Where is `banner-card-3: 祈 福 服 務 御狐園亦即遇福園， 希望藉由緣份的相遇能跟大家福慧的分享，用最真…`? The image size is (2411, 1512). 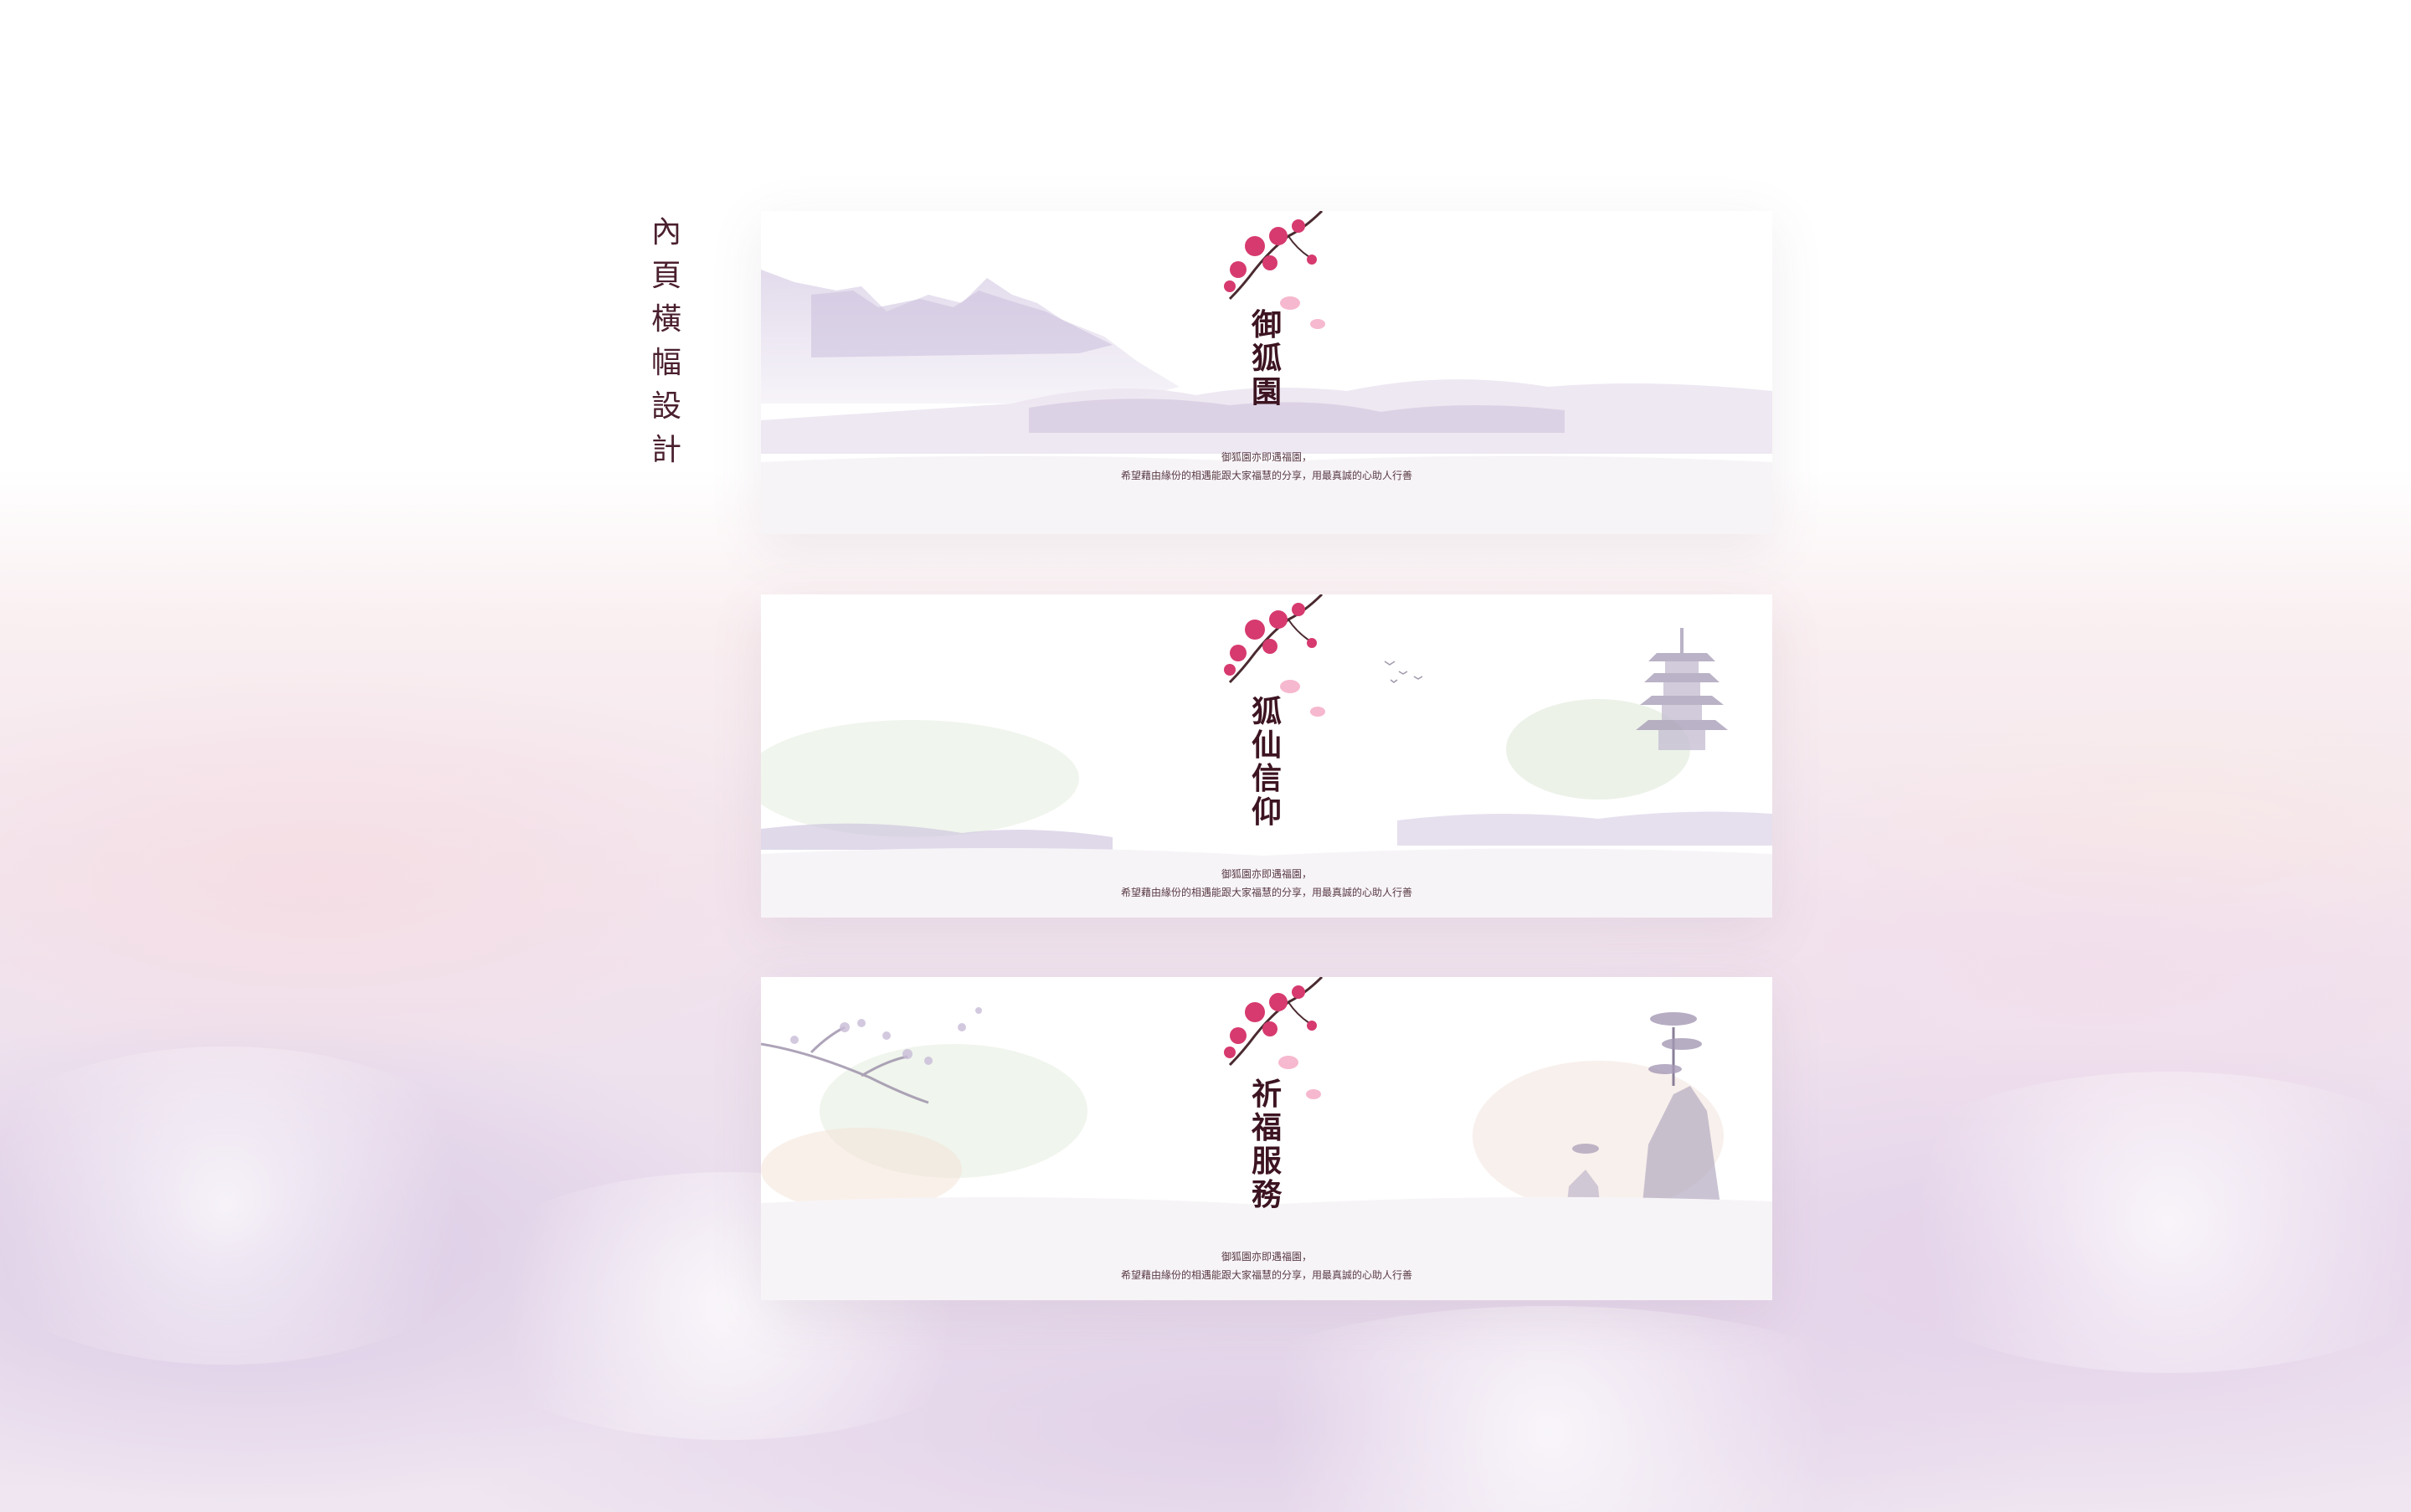 banner-card-3: 祈 福 服 務 御狐園亦即遇福園， 希望藉由緣份的相遇能跟大家福慧的分享，用最真… is located at coordinates (1266, 1138).